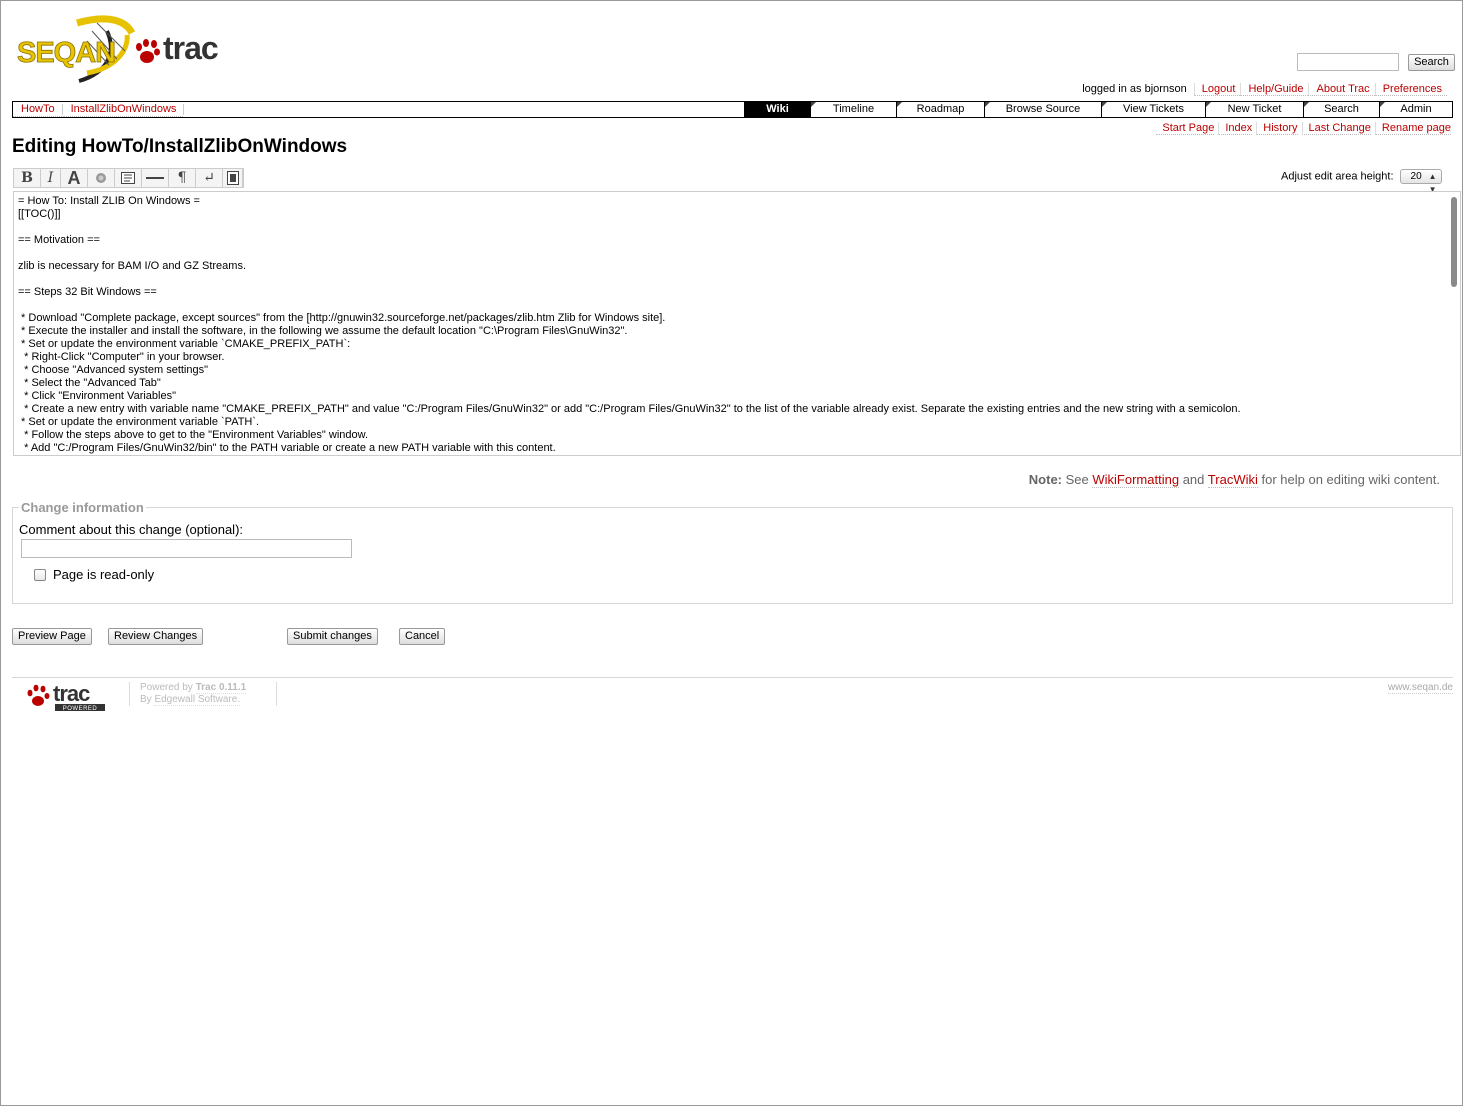 Image resolution: width=1463 pixels, height=1106 pixels. I want to click on tracwiki-link: TracWiki, so click(1232, 480).